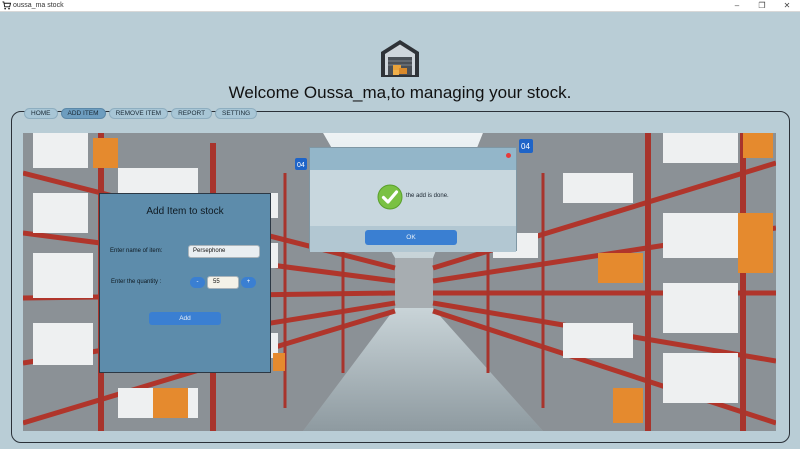 The width and height of the screenshot is (800, 449). I want to click on dialog-header, so click(413, 159).